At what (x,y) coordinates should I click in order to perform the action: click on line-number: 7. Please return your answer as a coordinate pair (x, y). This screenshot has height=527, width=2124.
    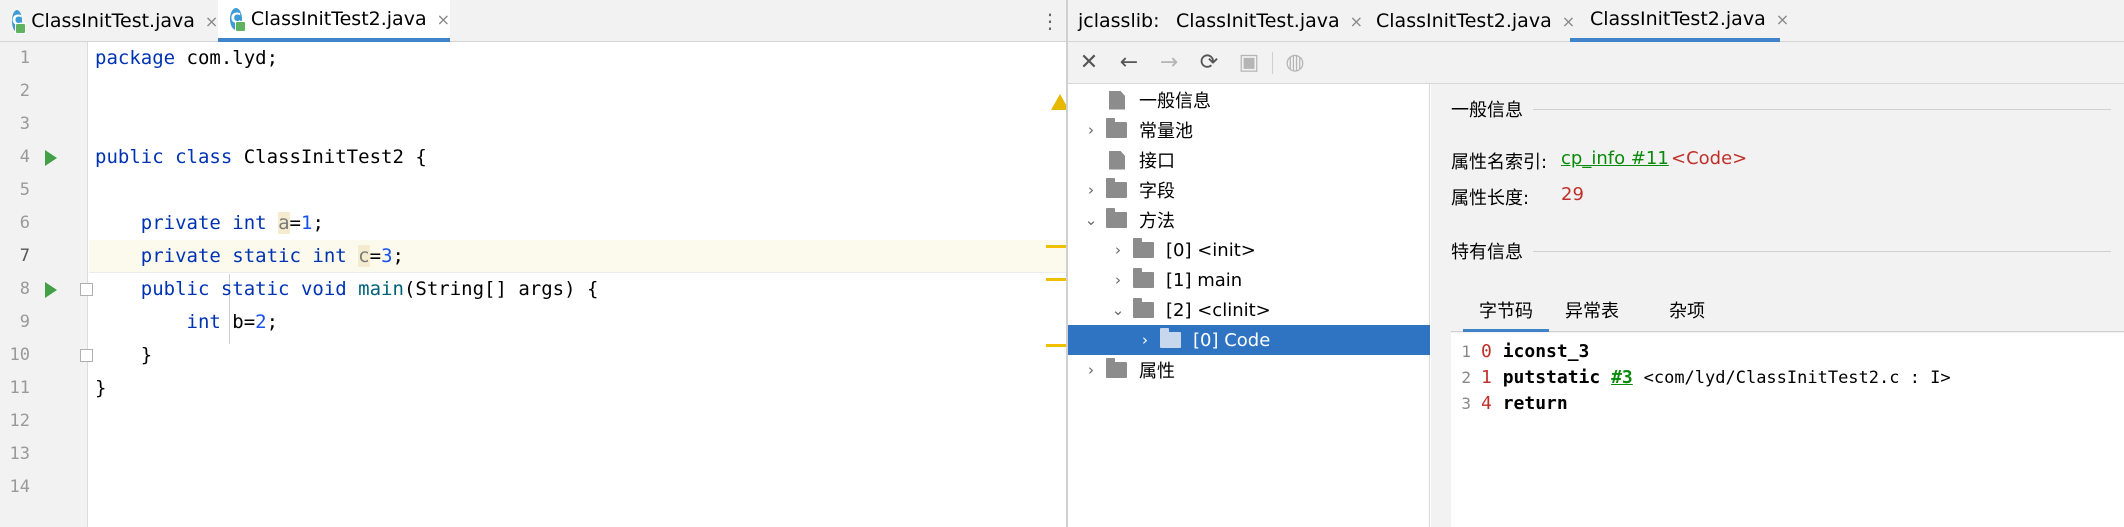
    Looking at the image, I should click on (24, 256).